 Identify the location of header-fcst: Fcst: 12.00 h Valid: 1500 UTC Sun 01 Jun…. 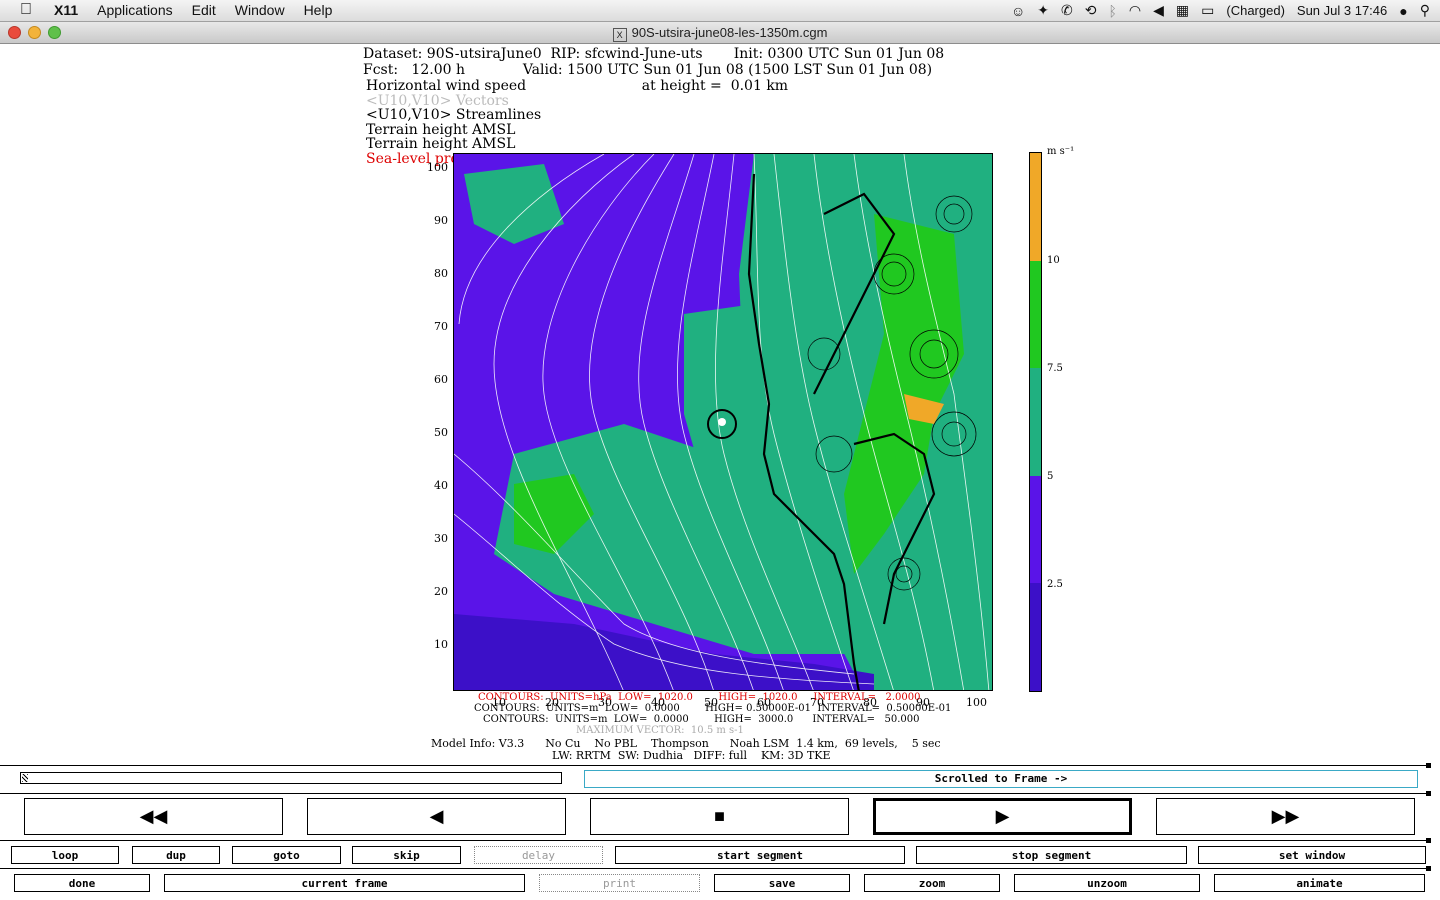
(648, 70).